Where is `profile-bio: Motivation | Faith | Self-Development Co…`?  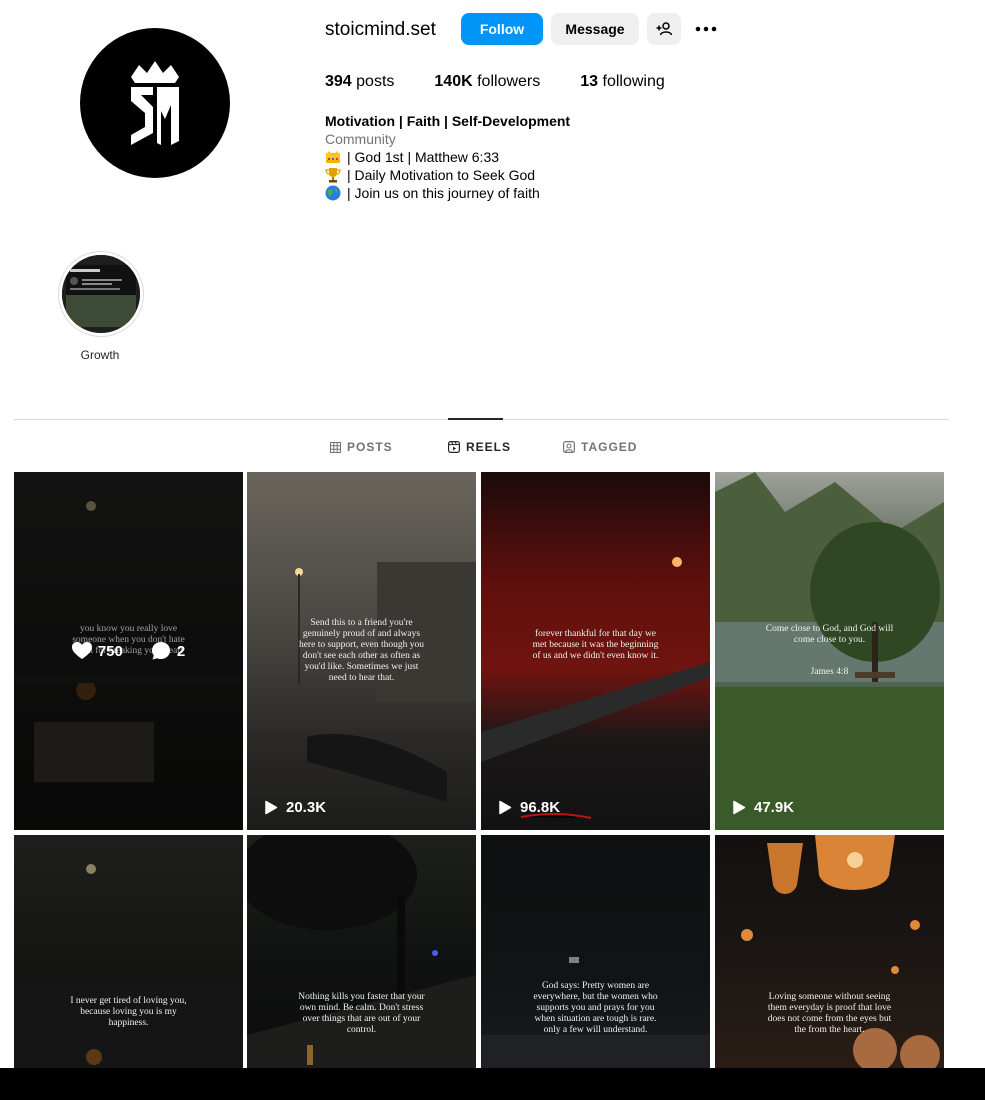
profile-bio: Motivation | Faith | Self-Development Co… is located at coordinates (447, 157).